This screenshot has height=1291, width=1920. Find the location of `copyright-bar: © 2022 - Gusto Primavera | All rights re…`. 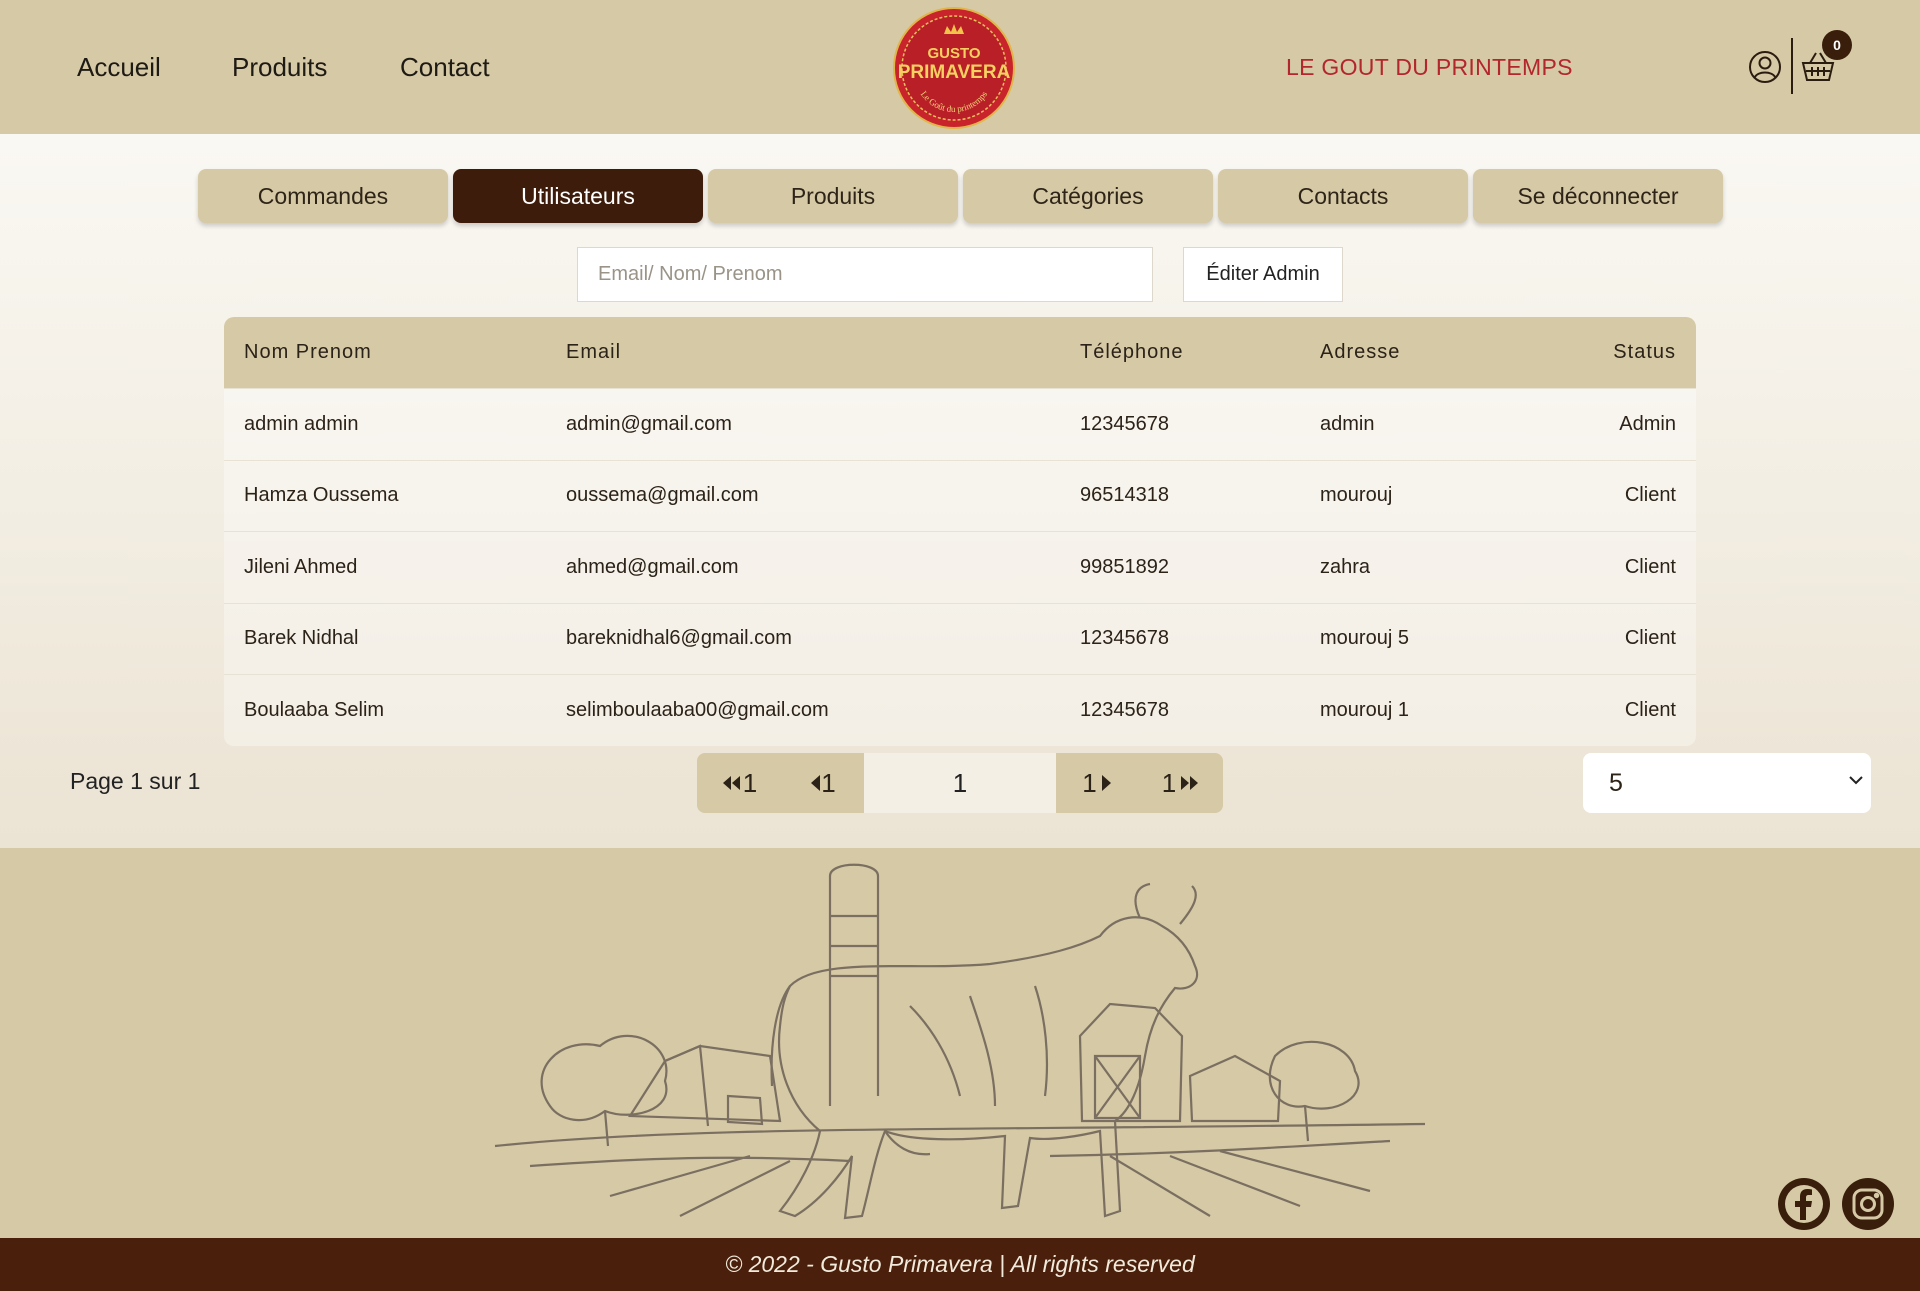

copyright-bar: © 2022 - Gusto Primavera | All rights re… is located at coordinates (960, 1264).